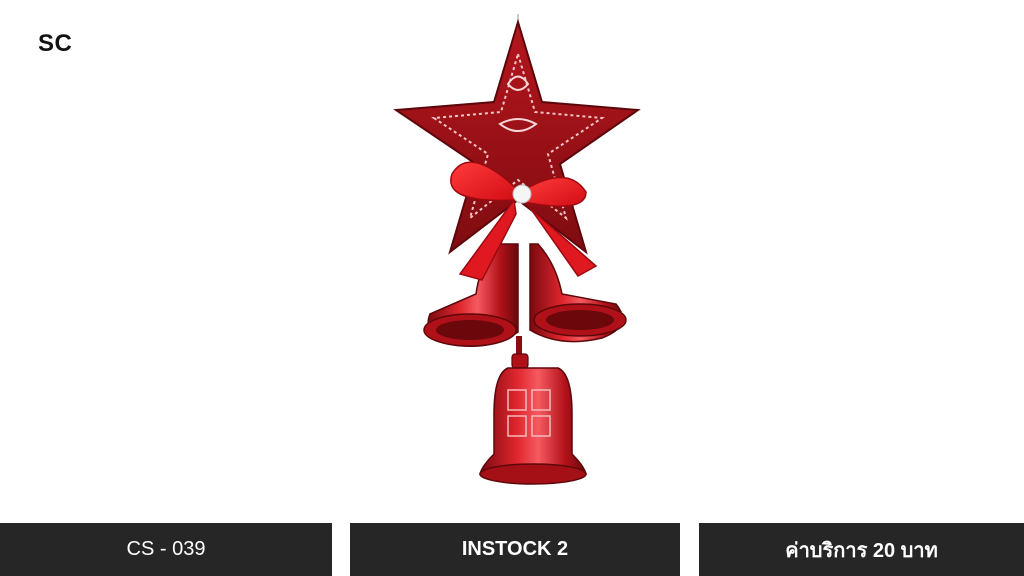  I want to click on service-fee-bar: ค่าบริการ 20 บาท, so click(861, 549).